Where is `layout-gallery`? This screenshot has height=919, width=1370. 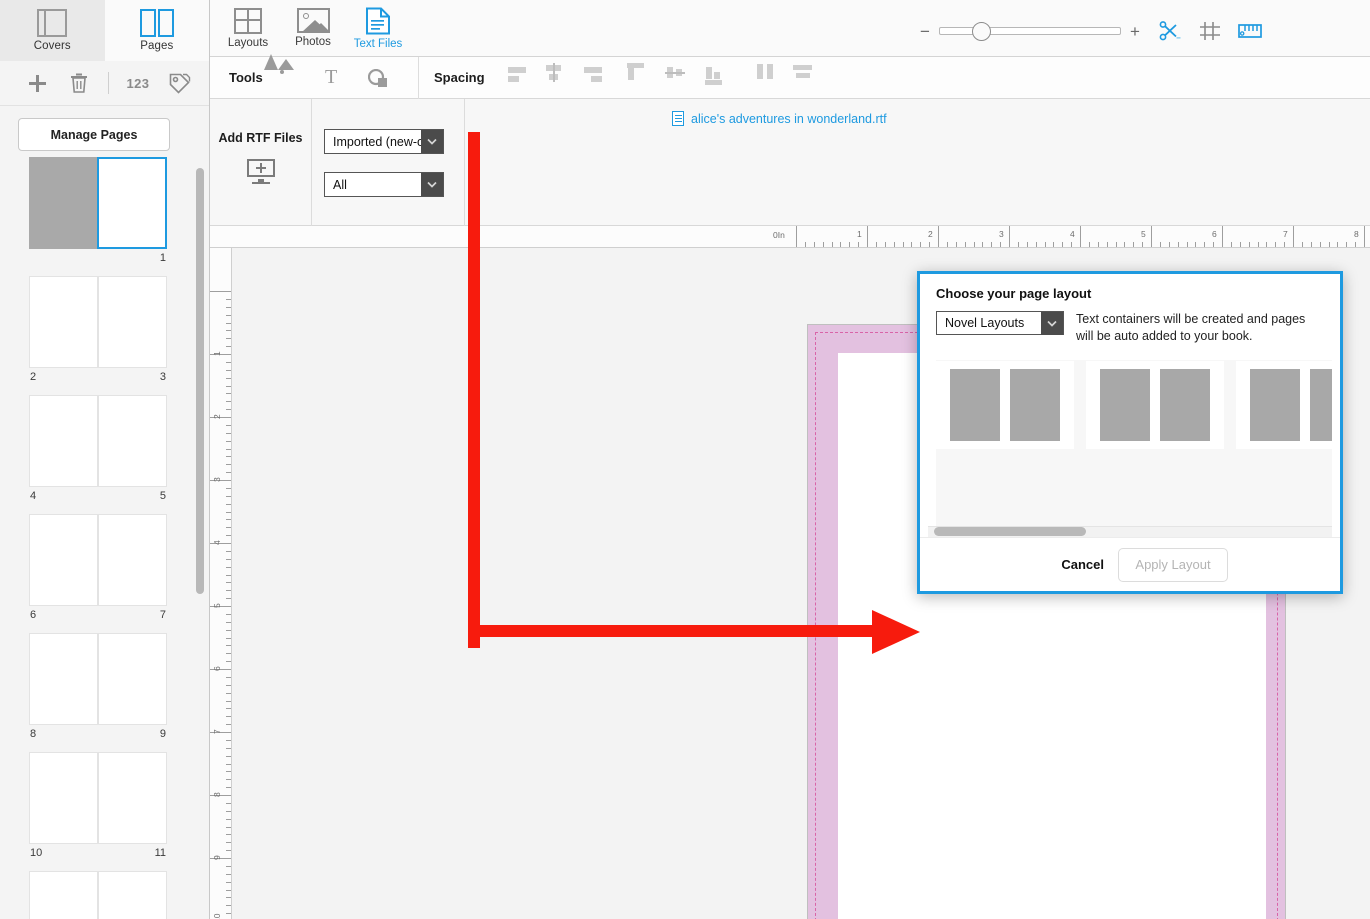
layout-gallery is located at coordinates (1134, 443).